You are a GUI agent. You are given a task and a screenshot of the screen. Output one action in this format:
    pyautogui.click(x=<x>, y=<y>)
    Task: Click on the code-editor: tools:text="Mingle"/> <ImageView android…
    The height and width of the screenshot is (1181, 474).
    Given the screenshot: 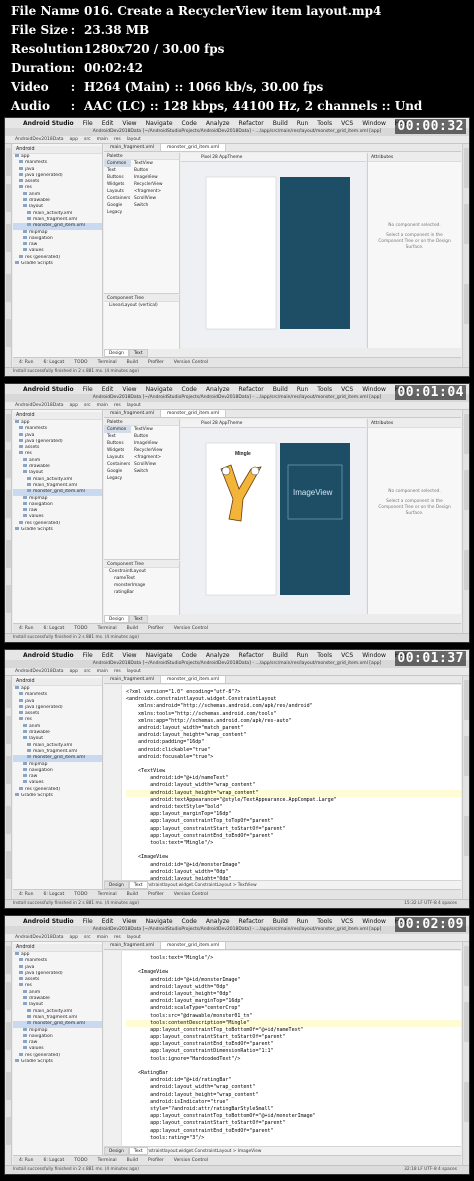 What is the action you would take?
    pyautogui.click(x=282, y=1053)
    